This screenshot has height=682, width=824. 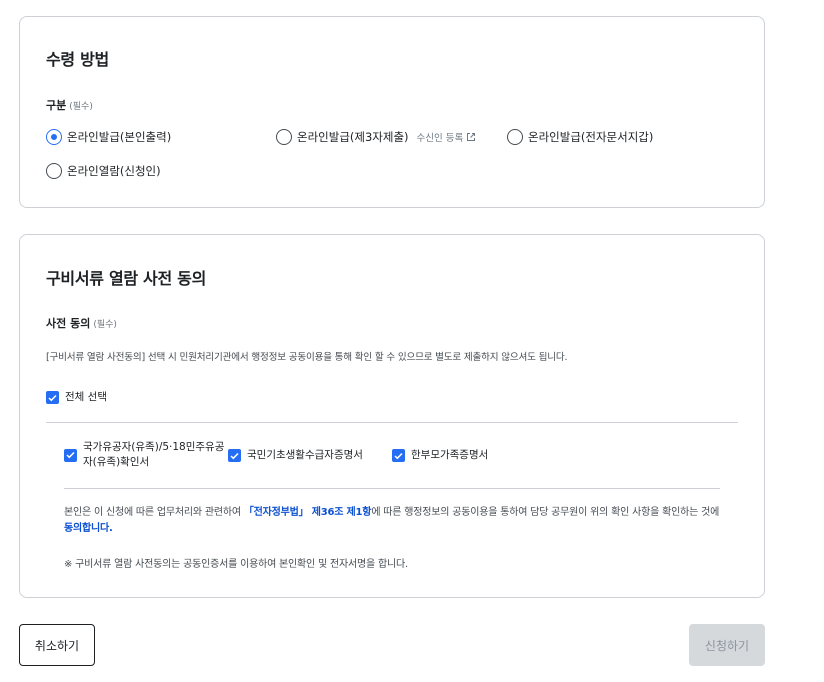 What do you see at coordinates (307, 512) in the screenshot?
I see `law-reference: 「전자정부법」 제36조 제1항` at bounding box center [307, 512].